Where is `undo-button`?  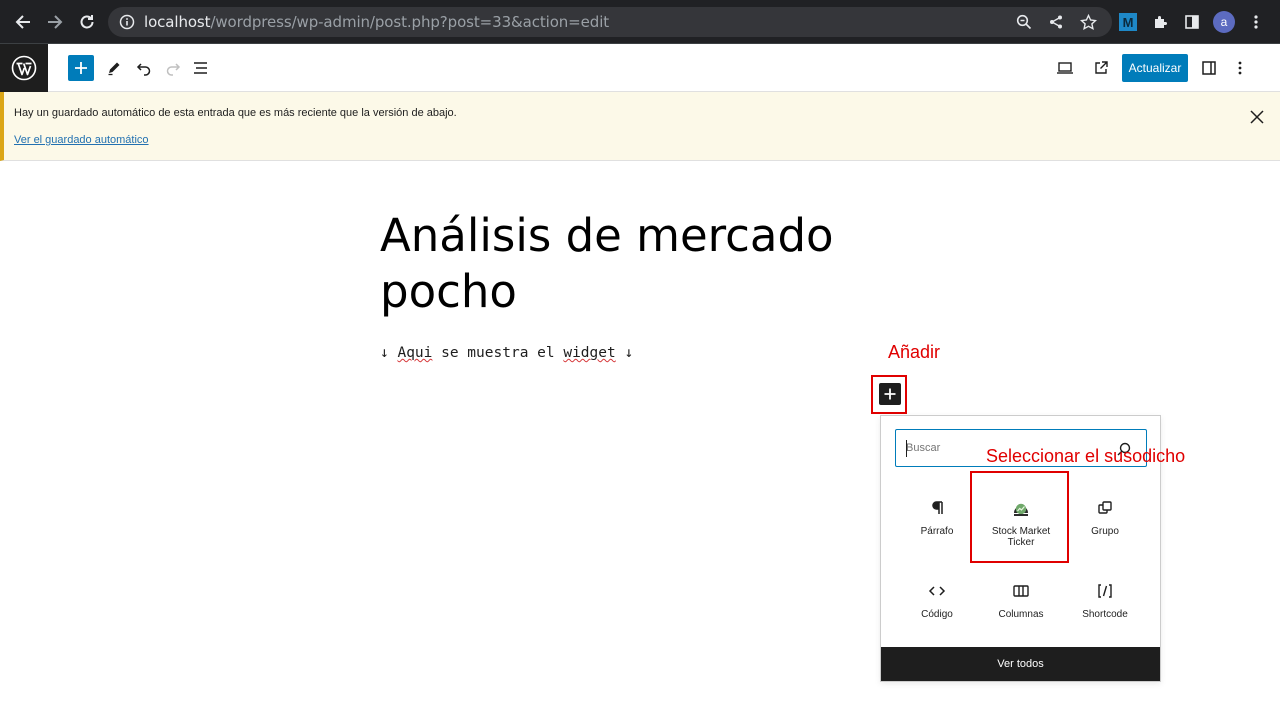 undo-button is located at coordinates (144, 68).